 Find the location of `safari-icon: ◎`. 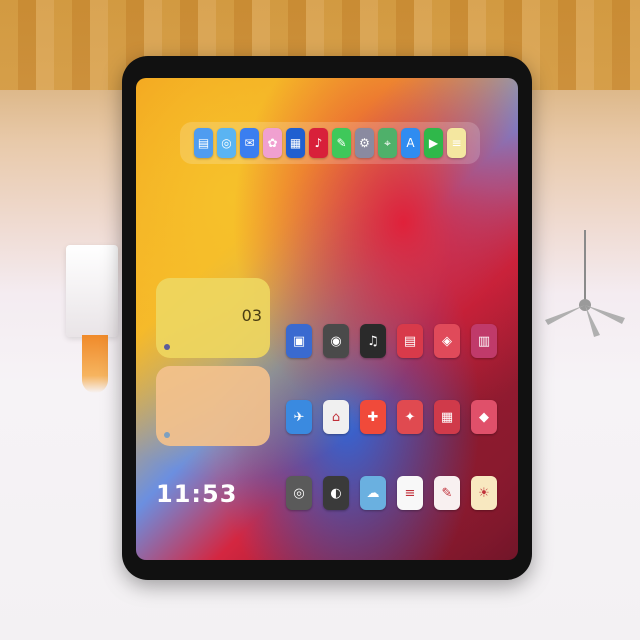

safari-icon: ◎ is located at coordinates (226, 143).